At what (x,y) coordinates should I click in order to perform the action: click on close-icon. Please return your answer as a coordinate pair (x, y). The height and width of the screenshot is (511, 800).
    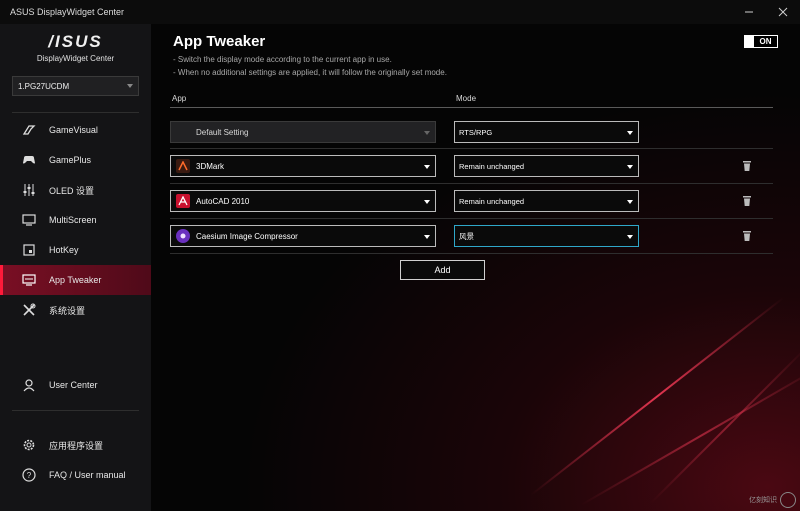
    Looking at the image, I should click on (783, 12).